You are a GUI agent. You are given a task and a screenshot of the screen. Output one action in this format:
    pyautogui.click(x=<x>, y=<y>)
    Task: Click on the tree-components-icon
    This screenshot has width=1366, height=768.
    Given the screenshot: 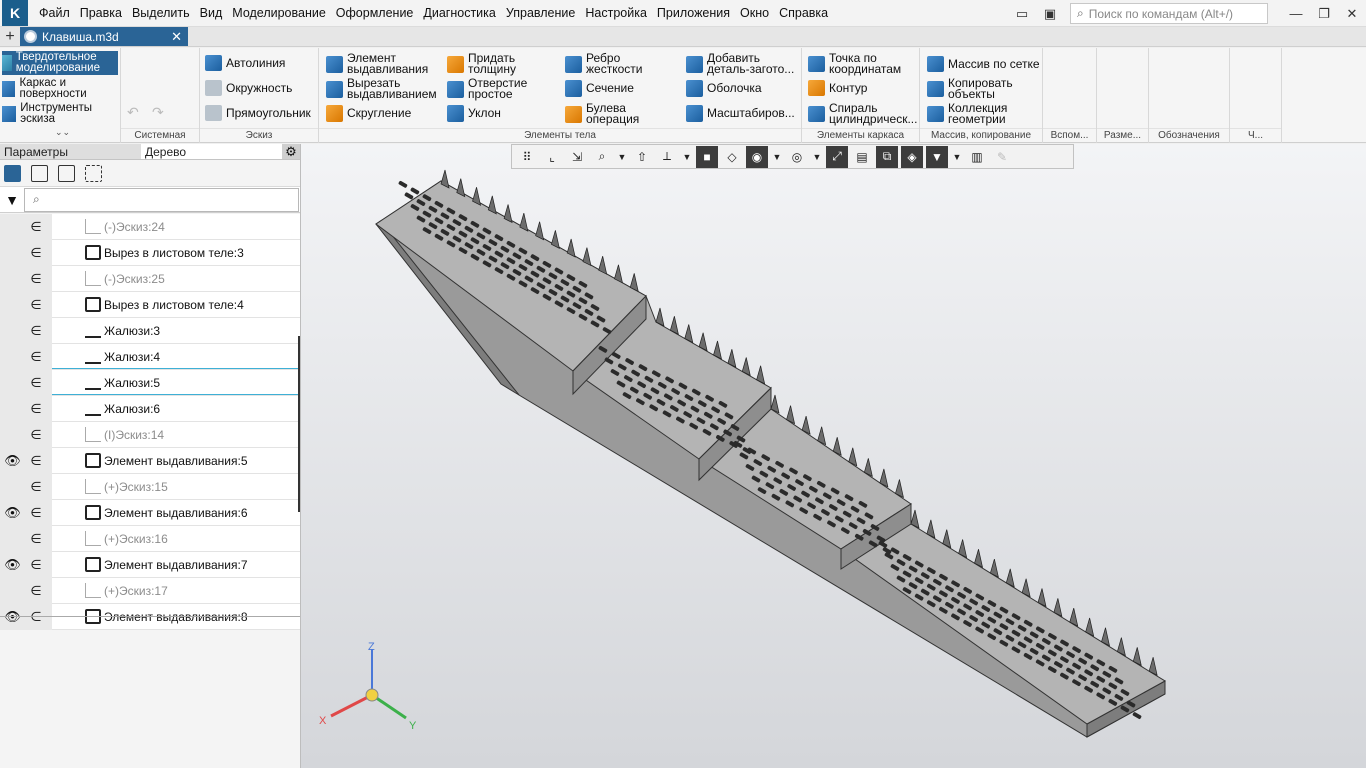 What is the action you would take?
    pyautogui.click(x=66, y=173)
    